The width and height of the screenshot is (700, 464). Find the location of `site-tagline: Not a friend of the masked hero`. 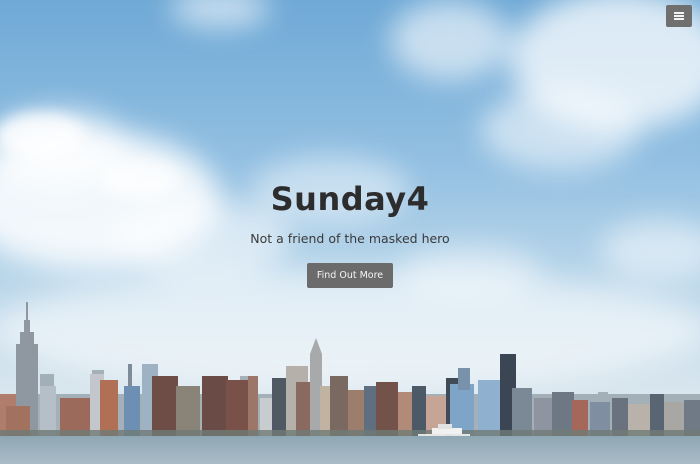

site-tagline: Not a friend of the masked hero is located at coordinates (350, 238).